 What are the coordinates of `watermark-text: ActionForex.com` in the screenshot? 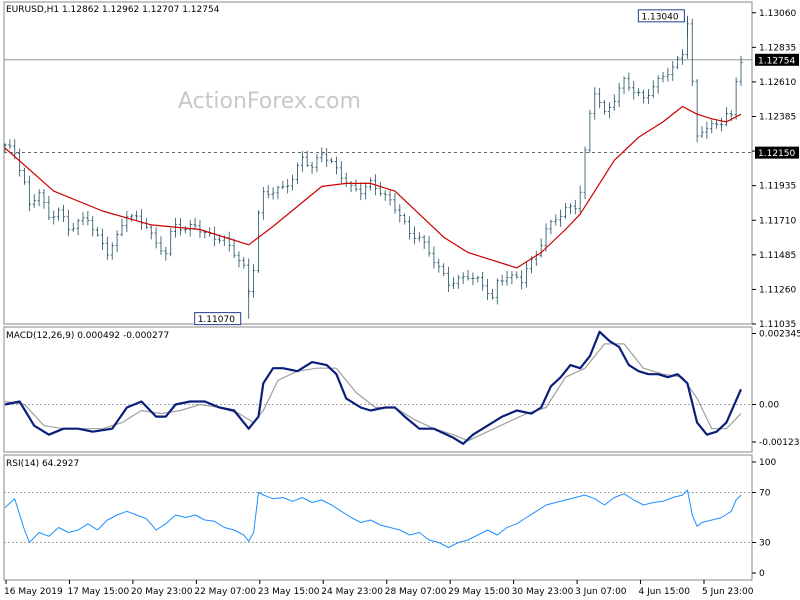 It's located at (269, 101).